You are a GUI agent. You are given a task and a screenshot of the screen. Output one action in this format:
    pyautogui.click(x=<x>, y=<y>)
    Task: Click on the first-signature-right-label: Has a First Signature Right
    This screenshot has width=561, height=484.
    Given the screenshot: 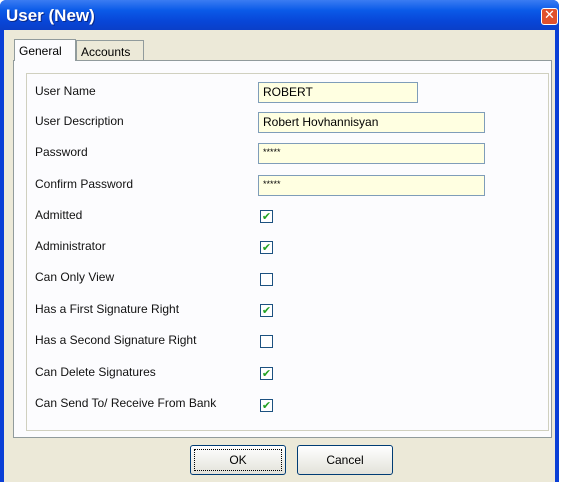 What is the action you would take?
    pyautogui.click(x=107, y=309)
    